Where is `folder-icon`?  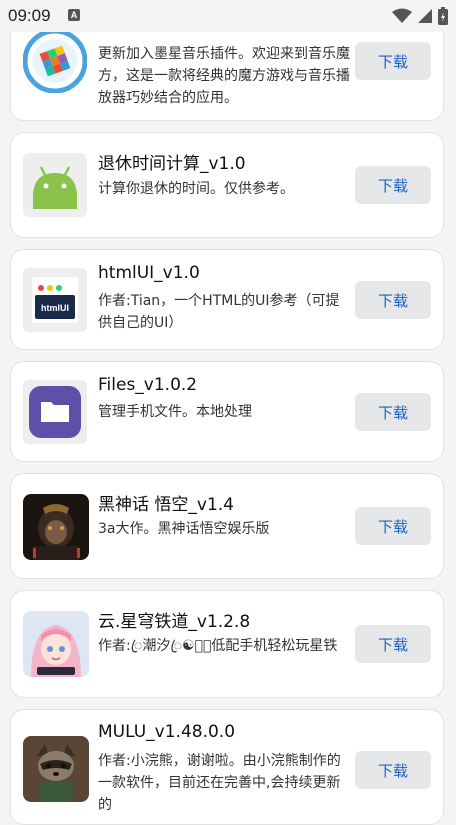
folder-icon is located at coordinates (55, 412).